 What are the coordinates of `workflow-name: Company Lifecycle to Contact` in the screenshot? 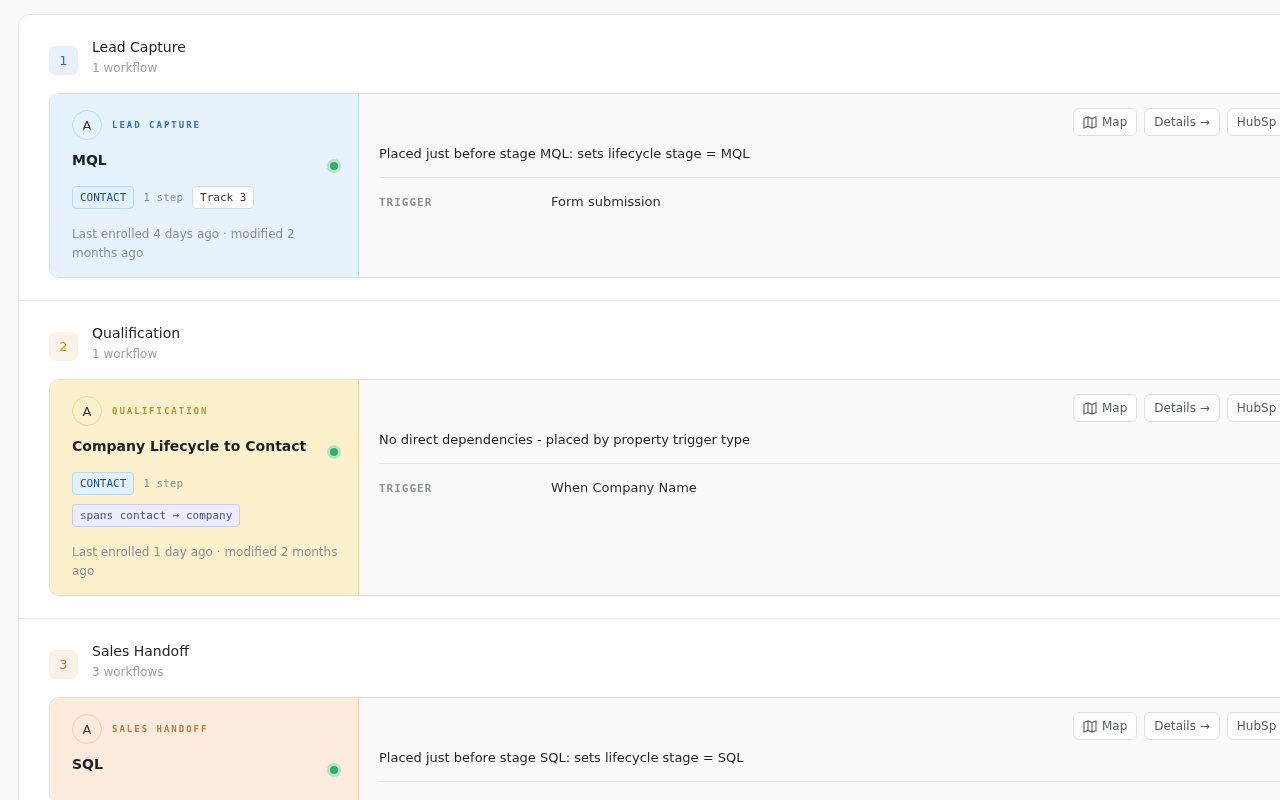 It's located at (190, 446).